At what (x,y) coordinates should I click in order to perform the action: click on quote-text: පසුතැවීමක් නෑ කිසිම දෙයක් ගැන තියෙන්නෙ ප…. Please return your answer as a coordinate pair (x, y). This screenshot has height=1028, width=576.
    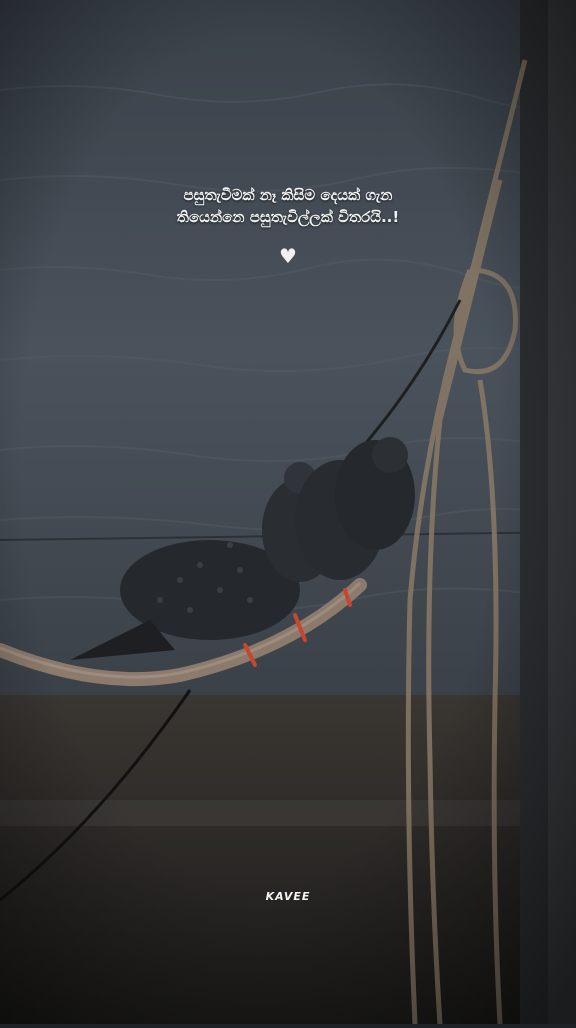
    Looking at the image, I should click on (288, 206).